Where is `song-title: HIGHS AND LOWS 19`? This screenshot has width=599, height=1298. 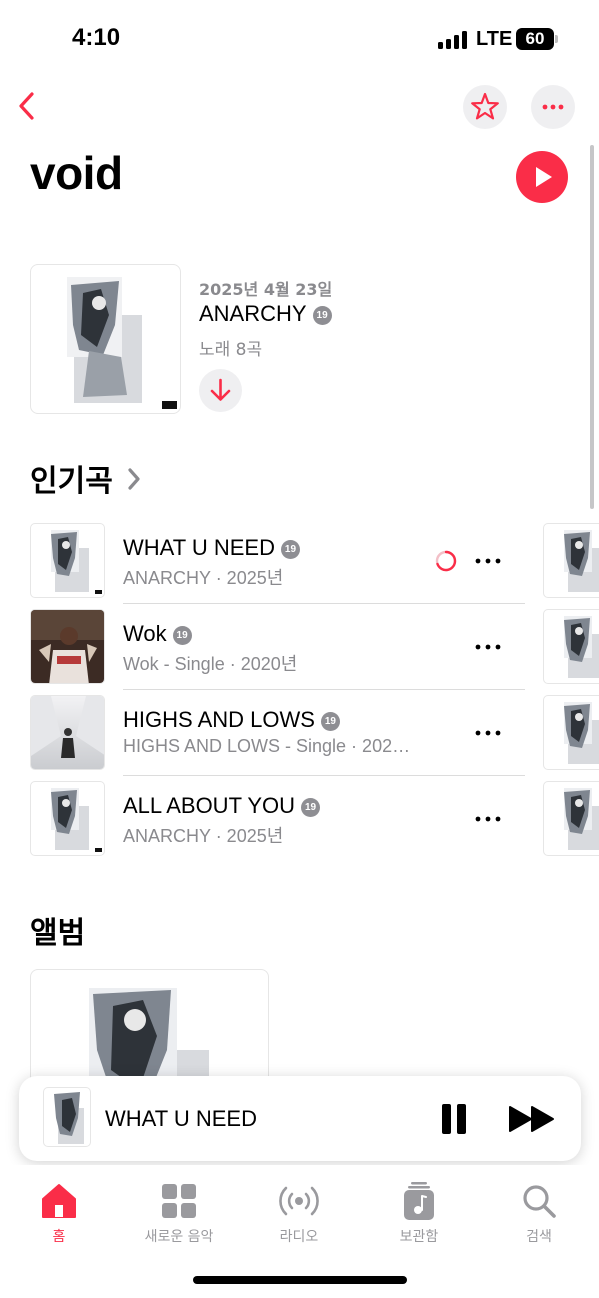 song-title: HIGHS AND LOWS 19 is located at coordinates (231, 720).